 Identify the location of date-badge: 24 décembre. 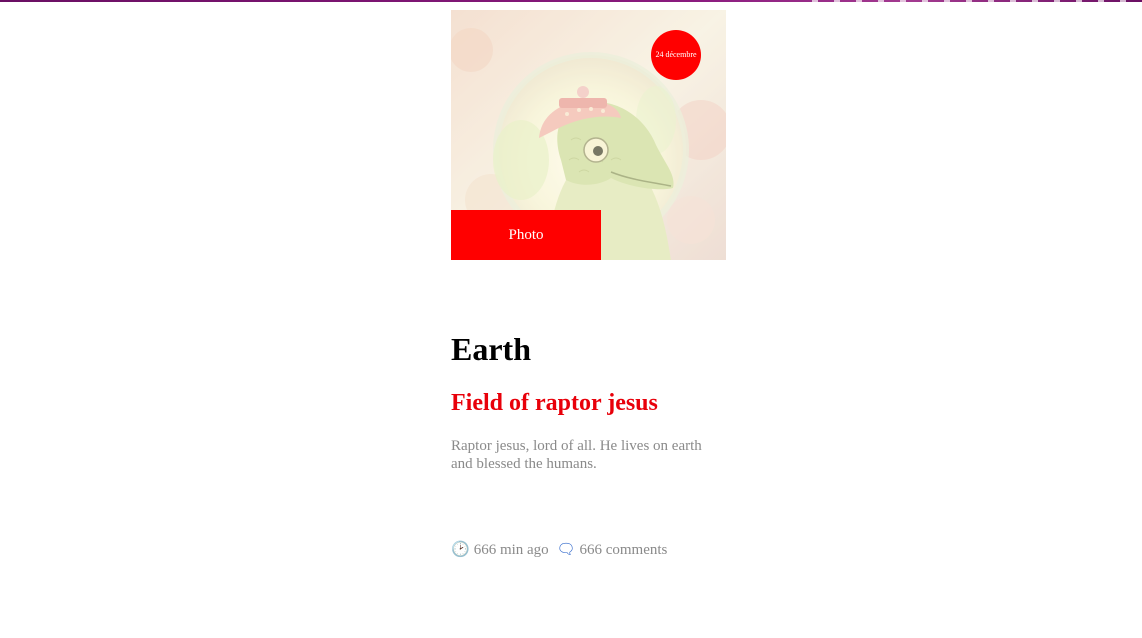
(676, 55).